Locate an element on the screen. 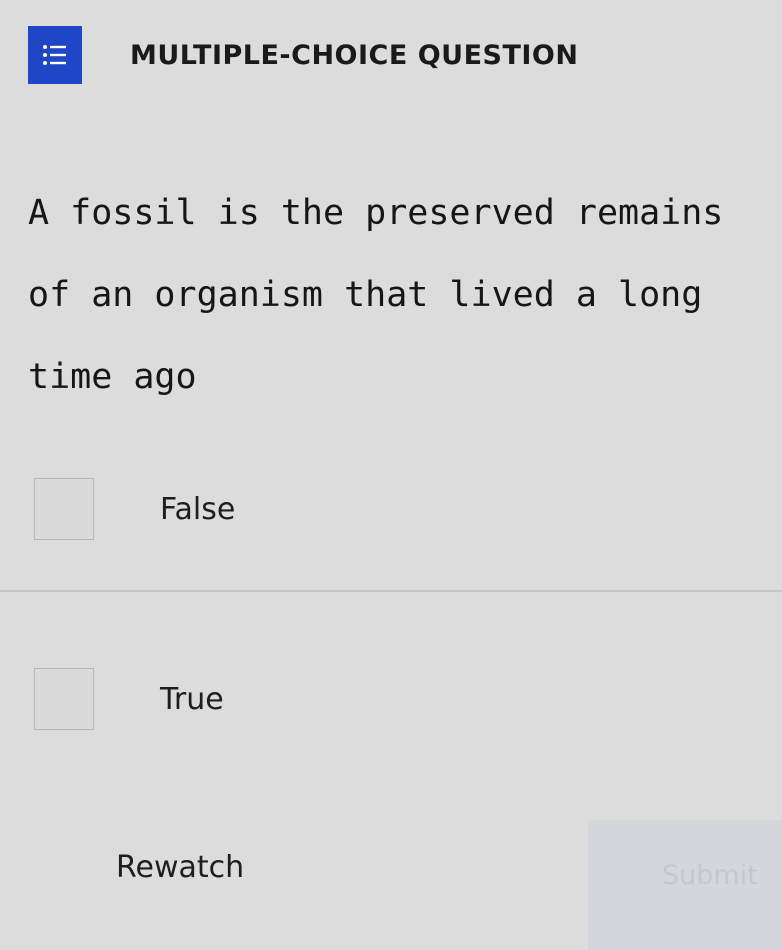 The image size is (782, 950). option-true-label: True is located at coordinates (192, 699).